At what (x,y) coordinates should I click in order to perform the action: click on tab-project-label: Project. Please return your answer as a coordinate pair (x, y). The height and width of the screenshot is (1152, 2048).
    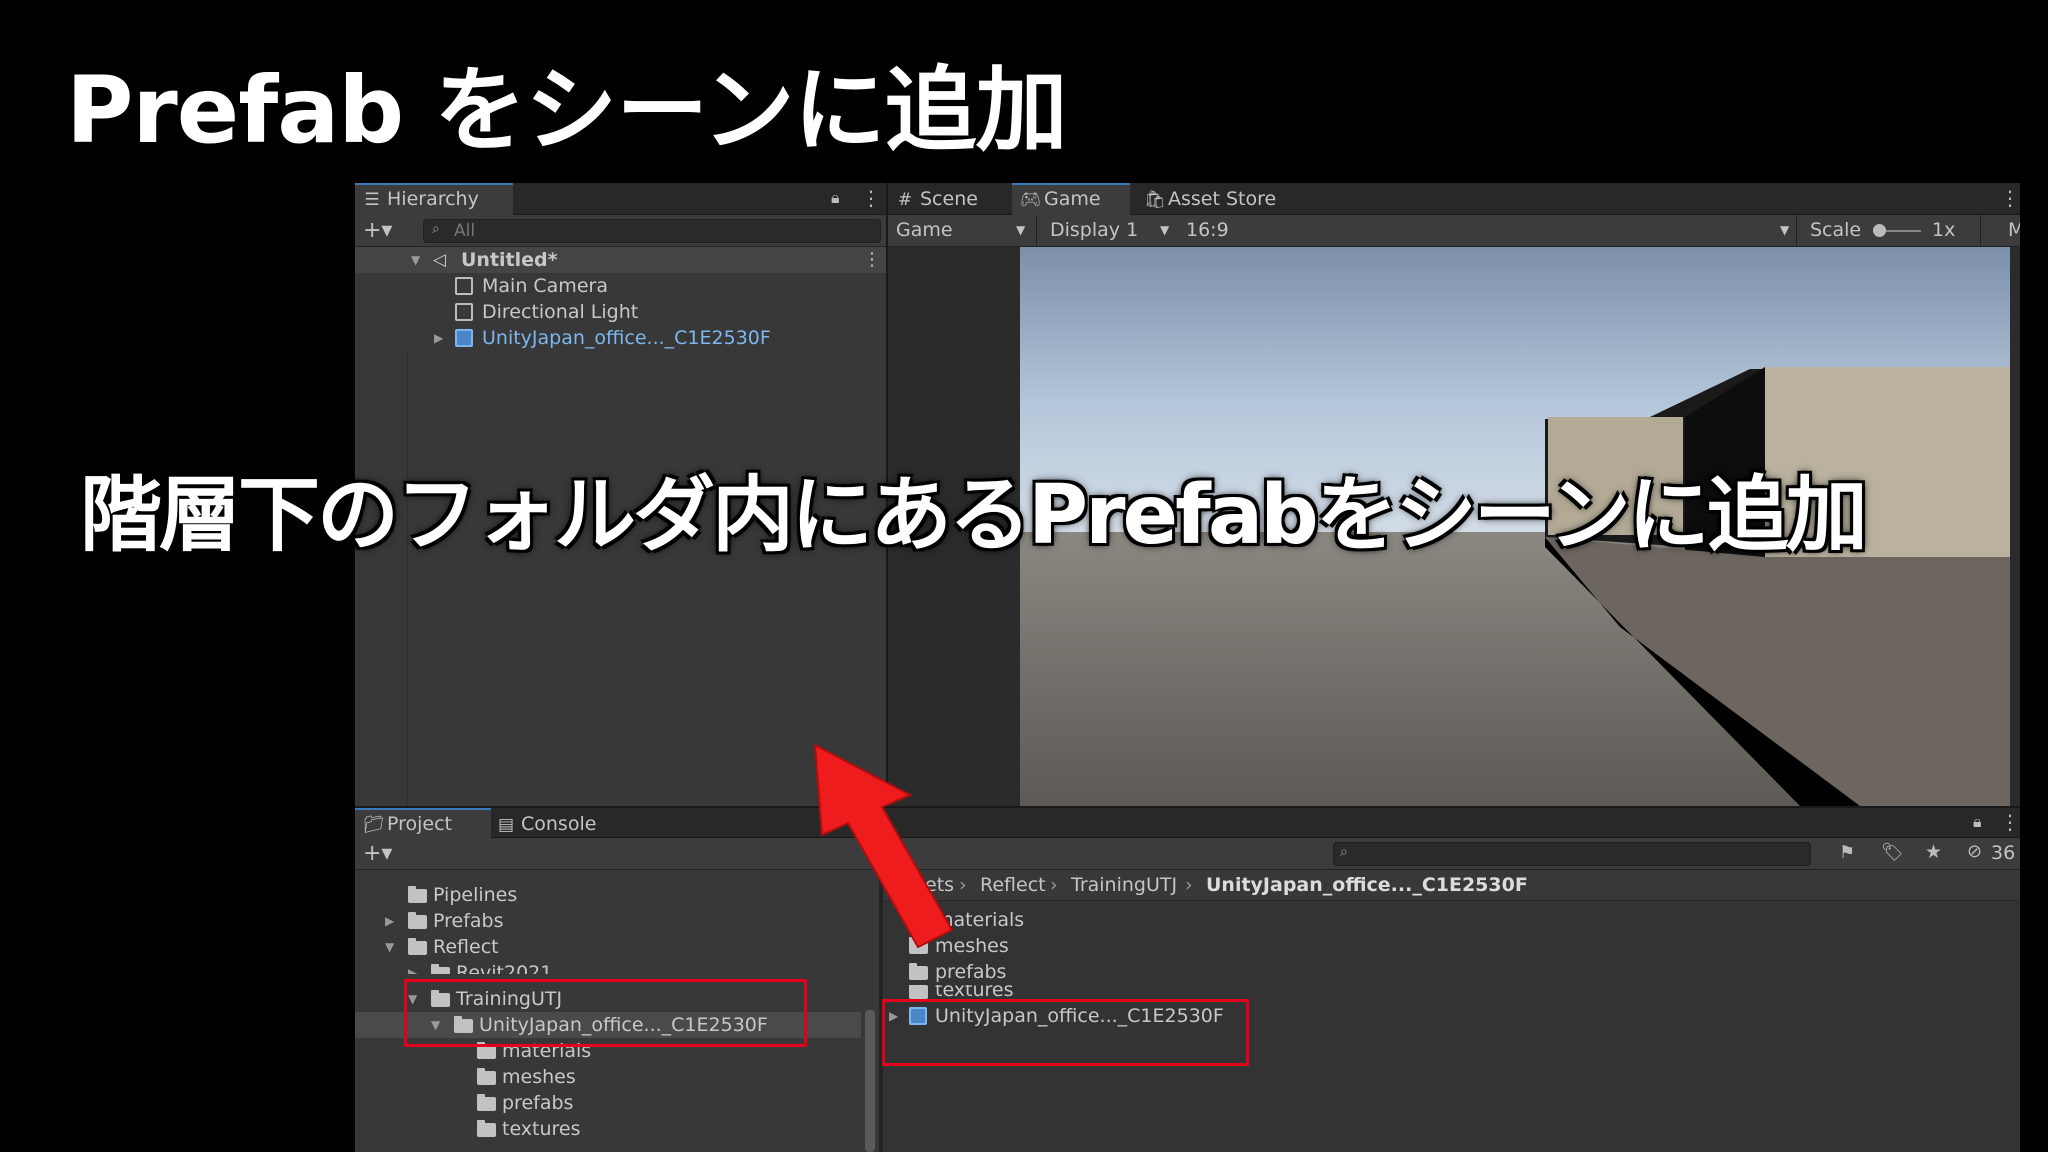
    Looking at the image, I should click on (420, 824).